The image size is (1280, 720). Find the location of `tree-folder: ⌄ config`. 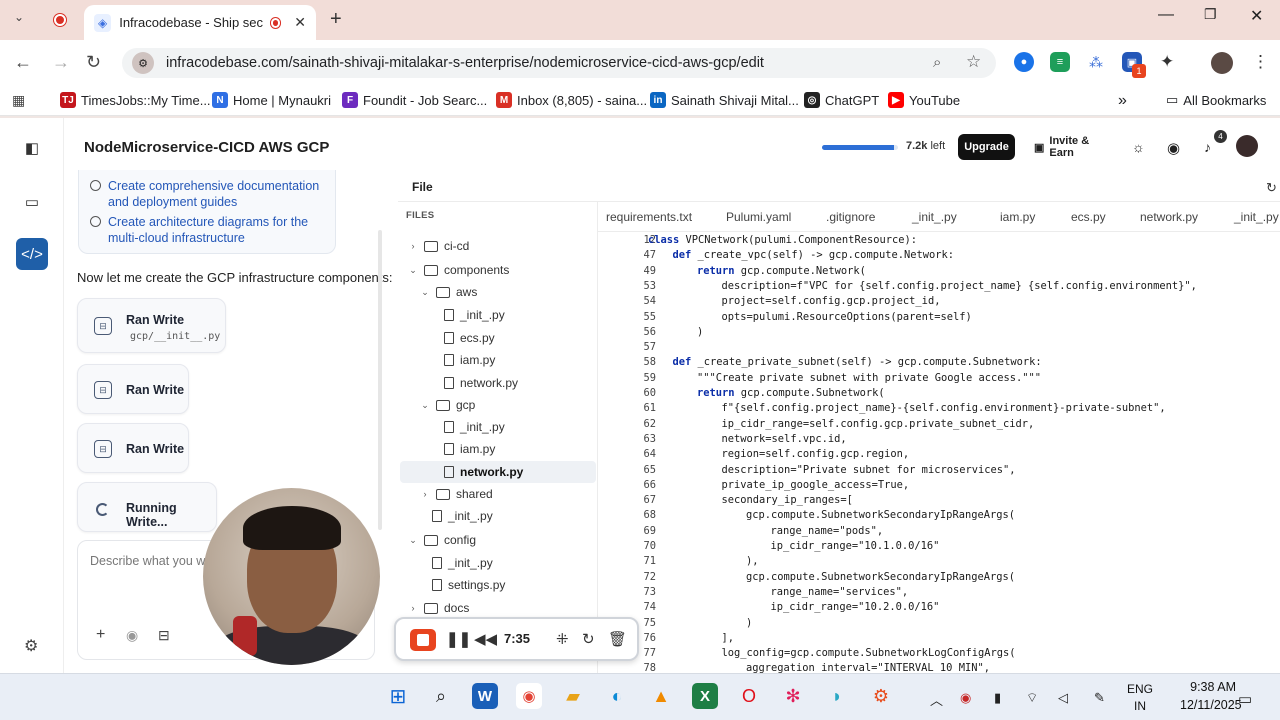

tree-folder: ⌄ config is located at coordinates (442, 540).